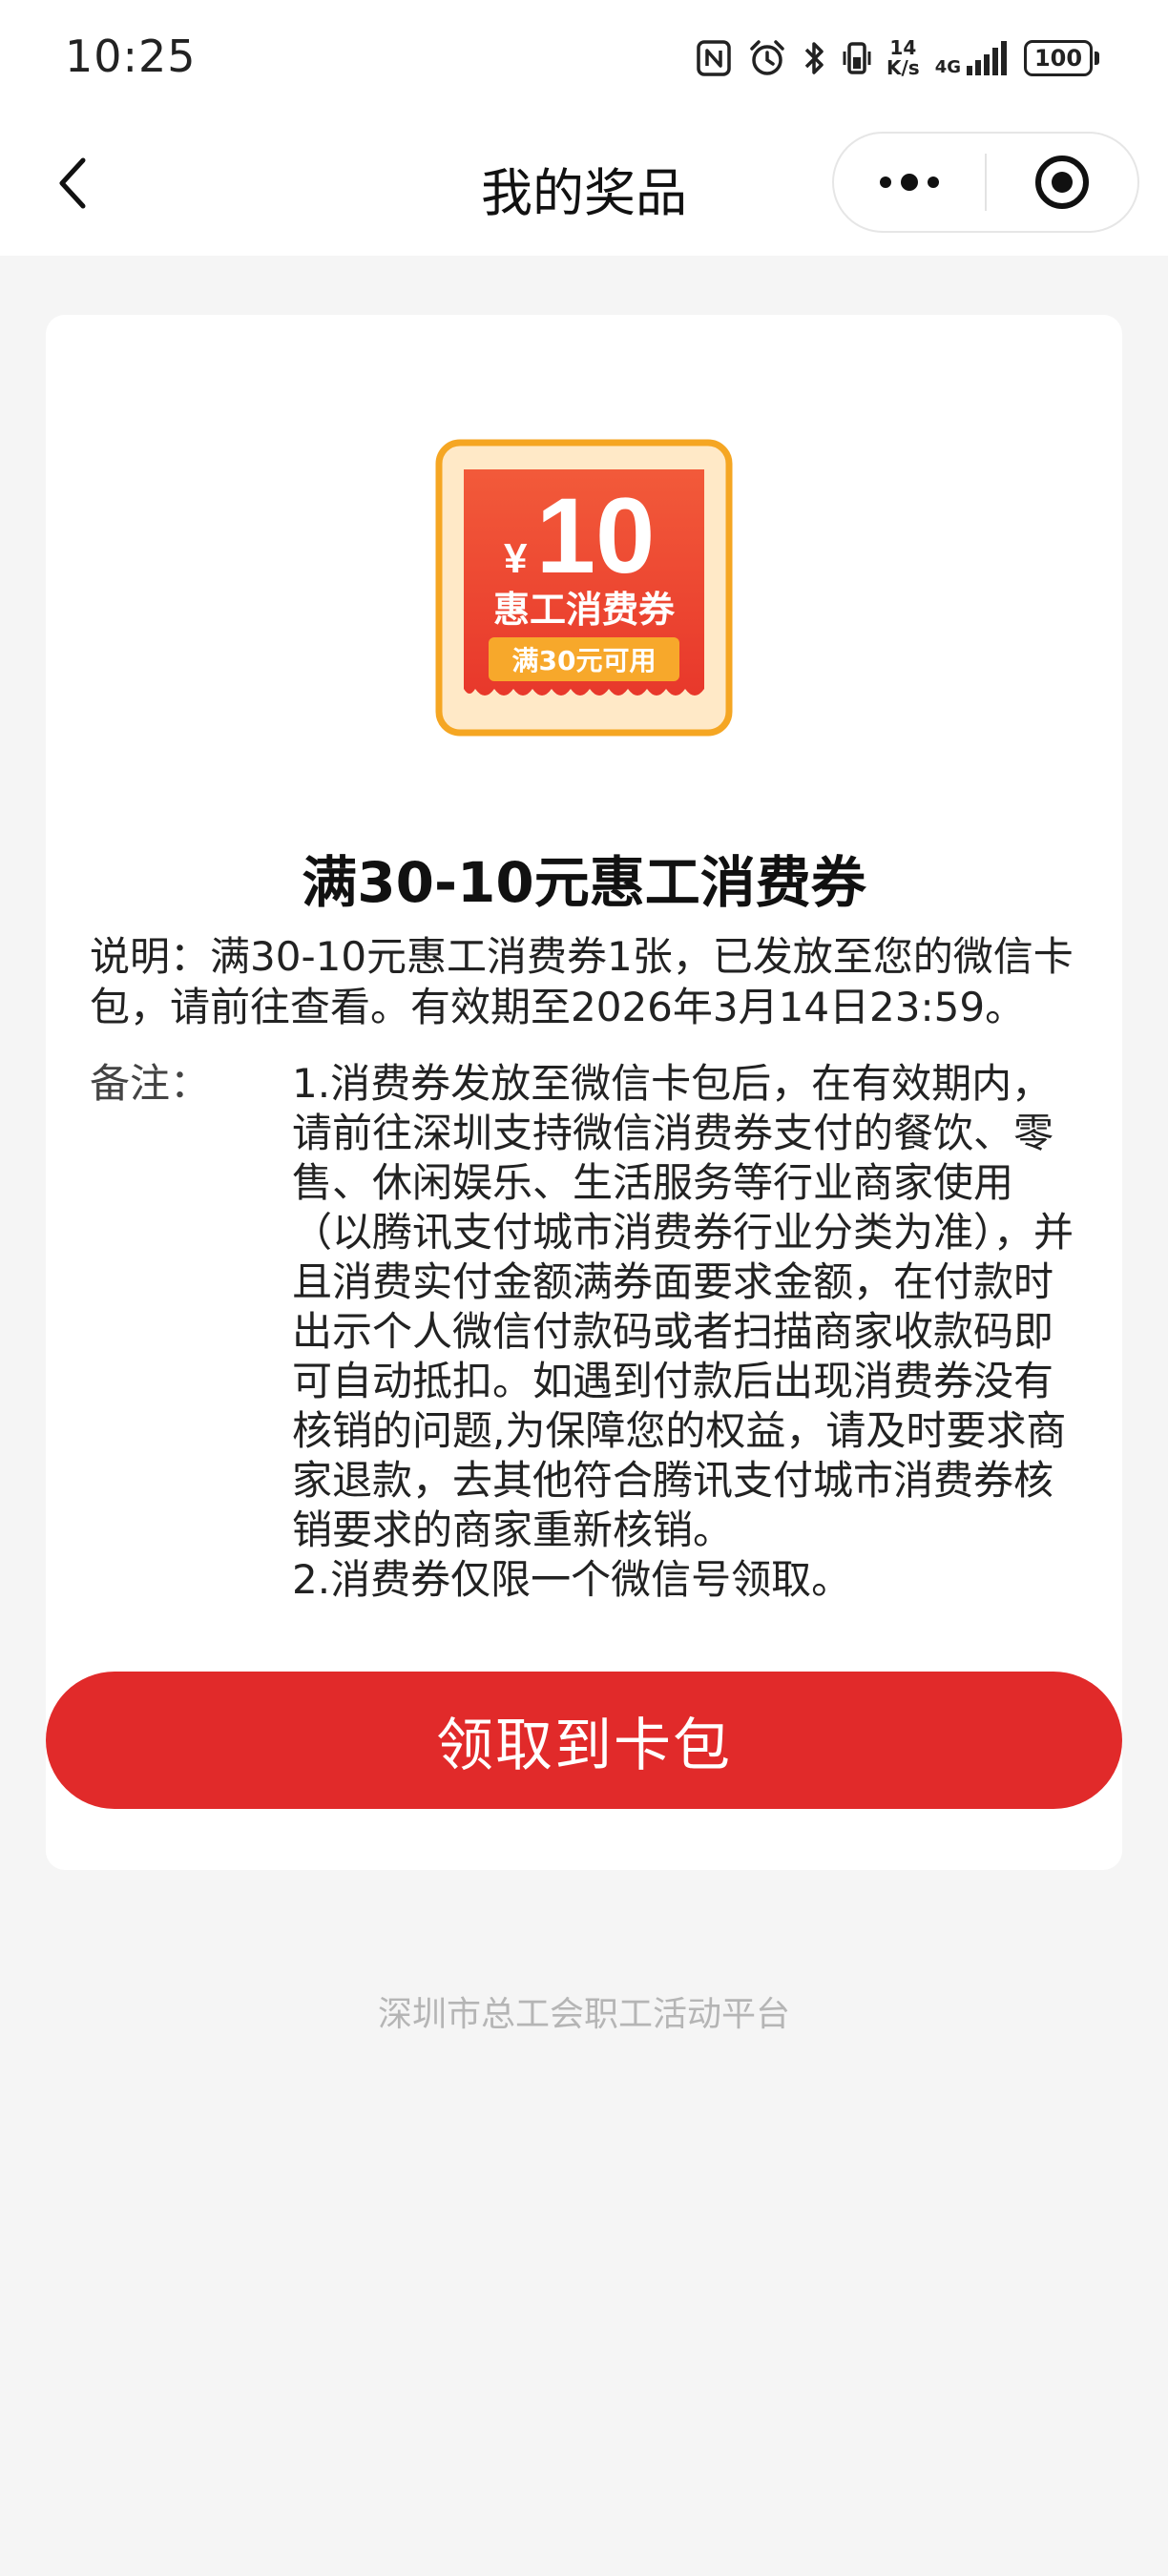 The width and height of the screenshot is (1168, 2576). What do you see at coordinates (572, 1579) in the screenshot?
I see `note-item-2: 2.消费券仅限一个微信号领取。` at bounding box center [572, 1579].